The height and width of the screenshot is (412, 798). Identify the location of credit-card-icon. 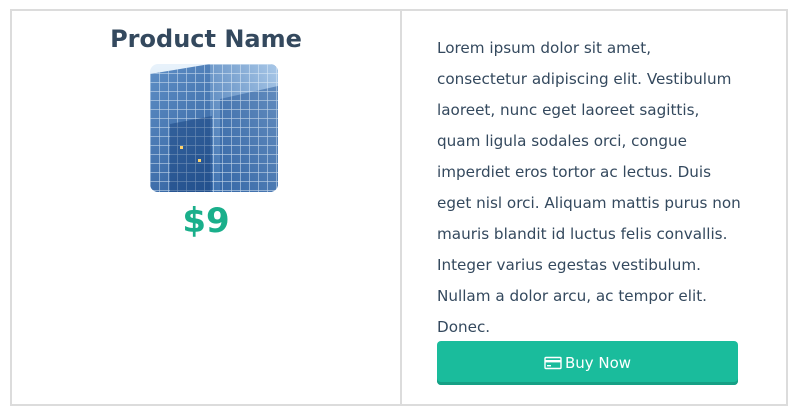
(553, 363).